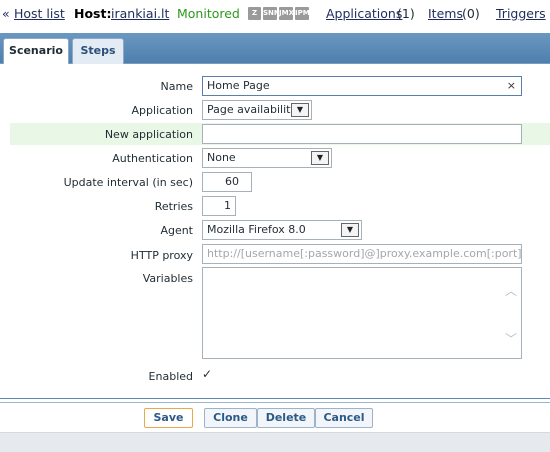 The height and width of the screenshot is (452, 550). What do you see at coordinates (275, 48) in the screenshot?
I see `tab-bar: Scenario Steps` at bounding box center [275, 48].